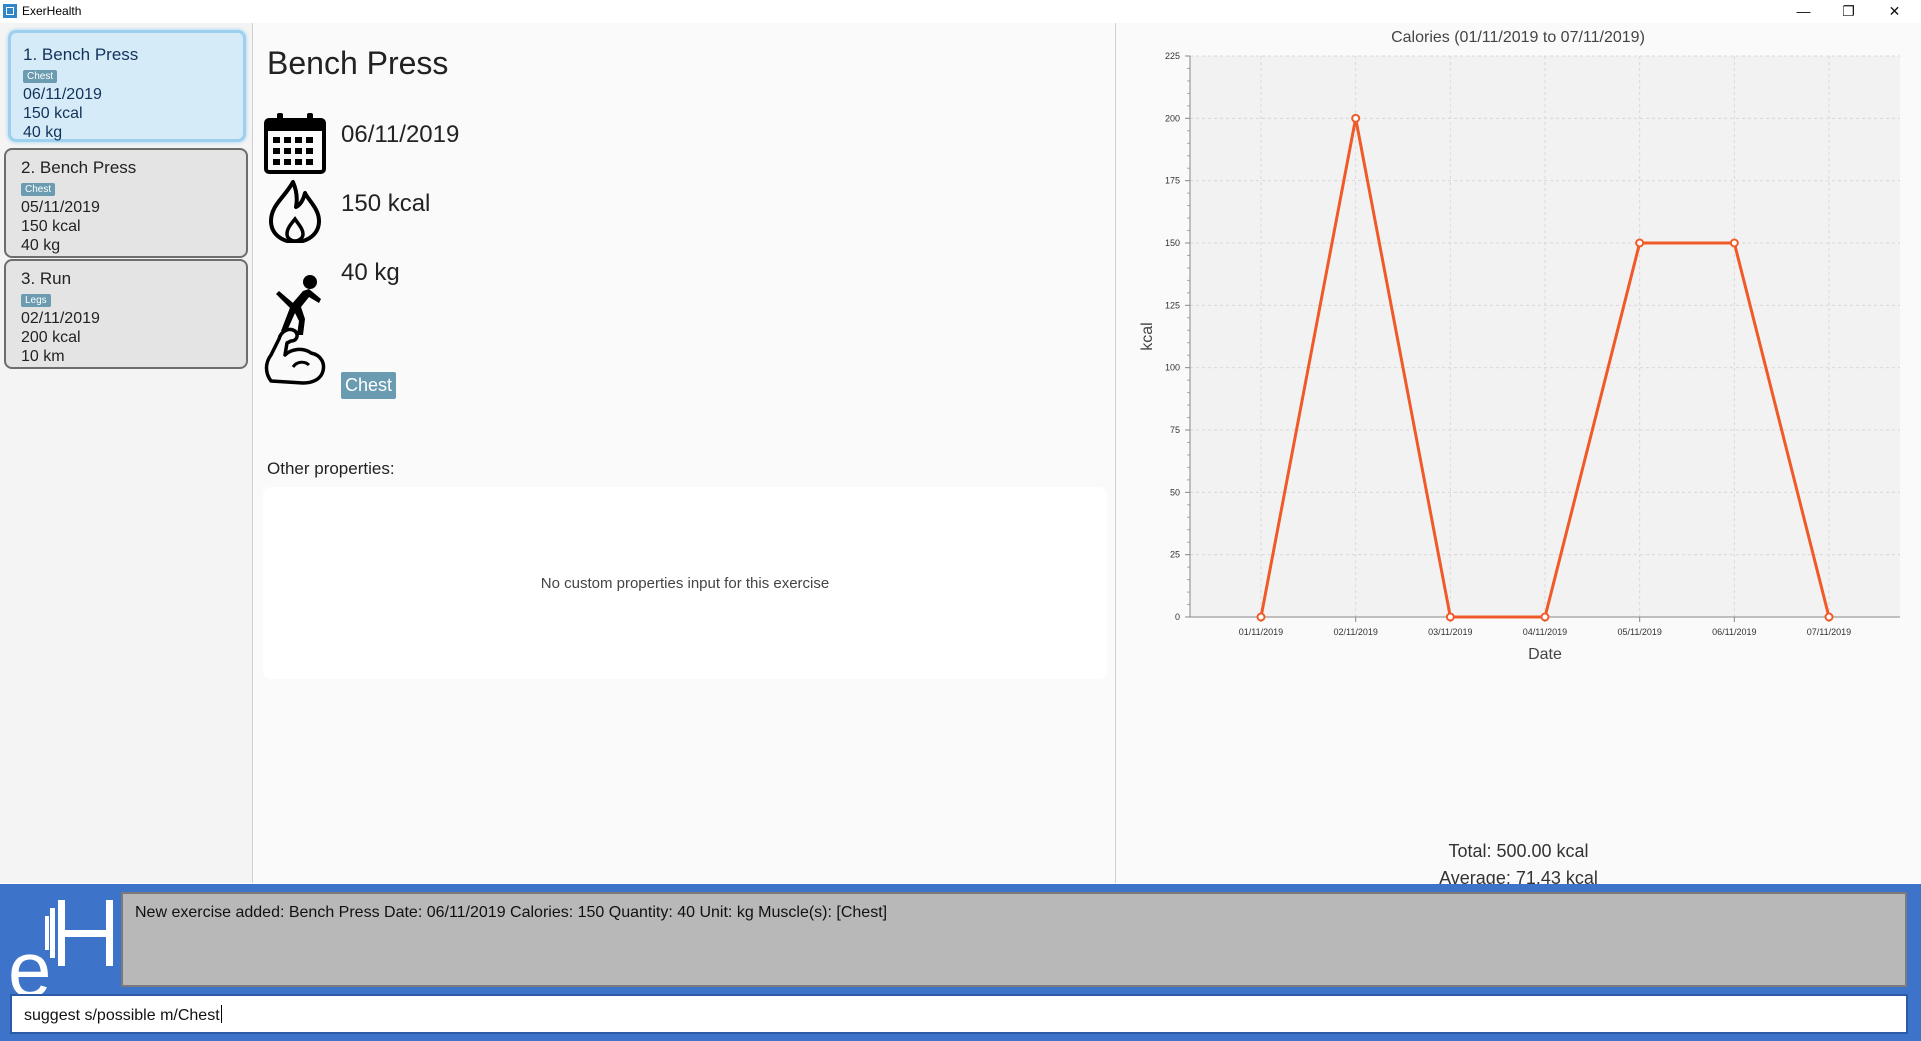 The width and height of the screenshot is (1921, 1041). What do you see at coordinates (60, 207) in the screenshot?
I see `exercise-date: 05/11/2019` at bounding box center [60, 207].